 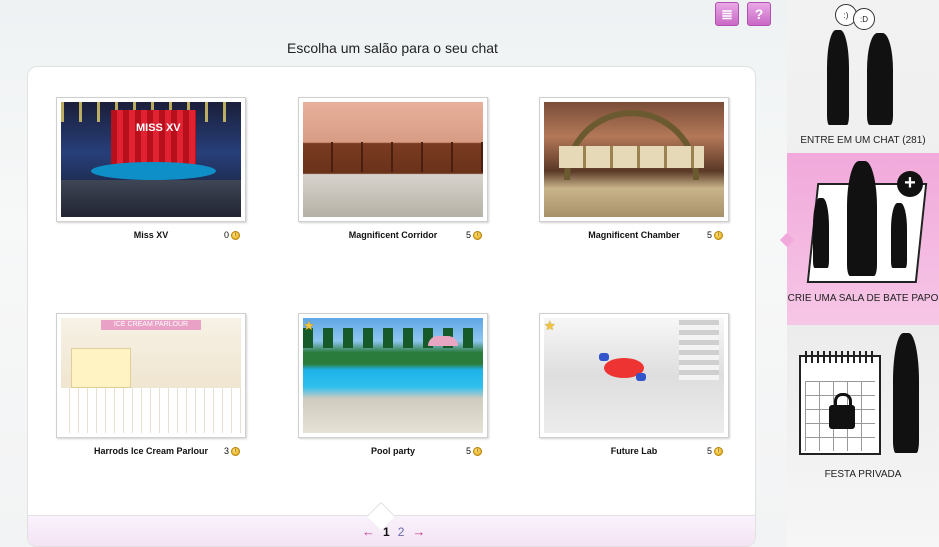 I want to click on room-card-miss-xv: MISS XV Miss XV 0 i, so click(x=176, y=177).